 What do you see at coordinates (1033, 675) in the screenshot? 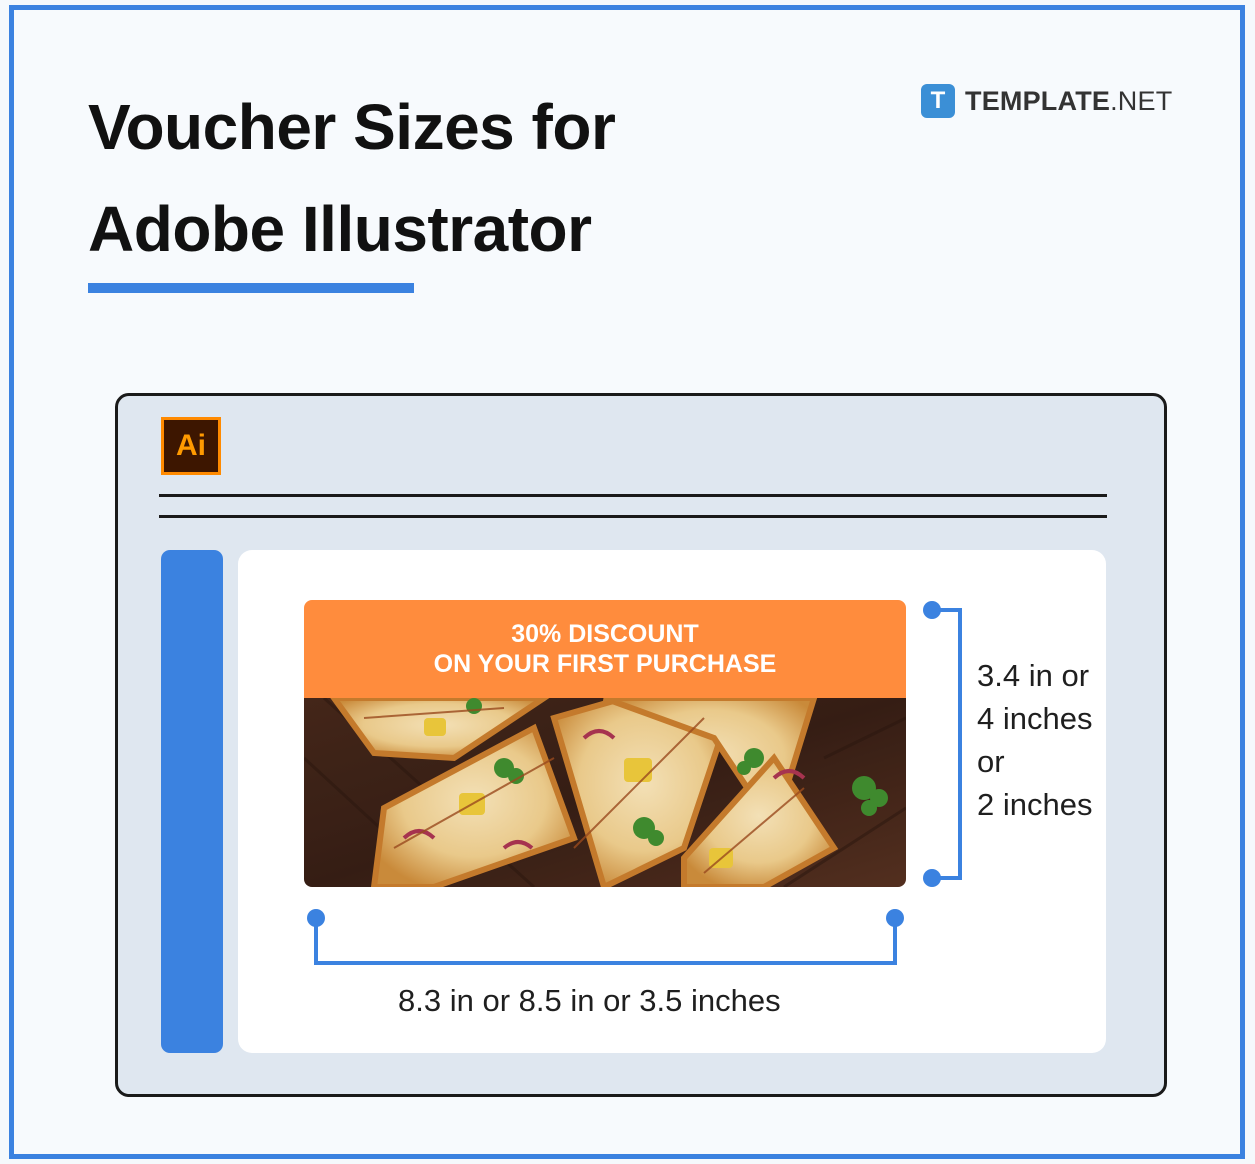
I see `height-line-1: 3.4 in or` at bounding box center [1033, 675].